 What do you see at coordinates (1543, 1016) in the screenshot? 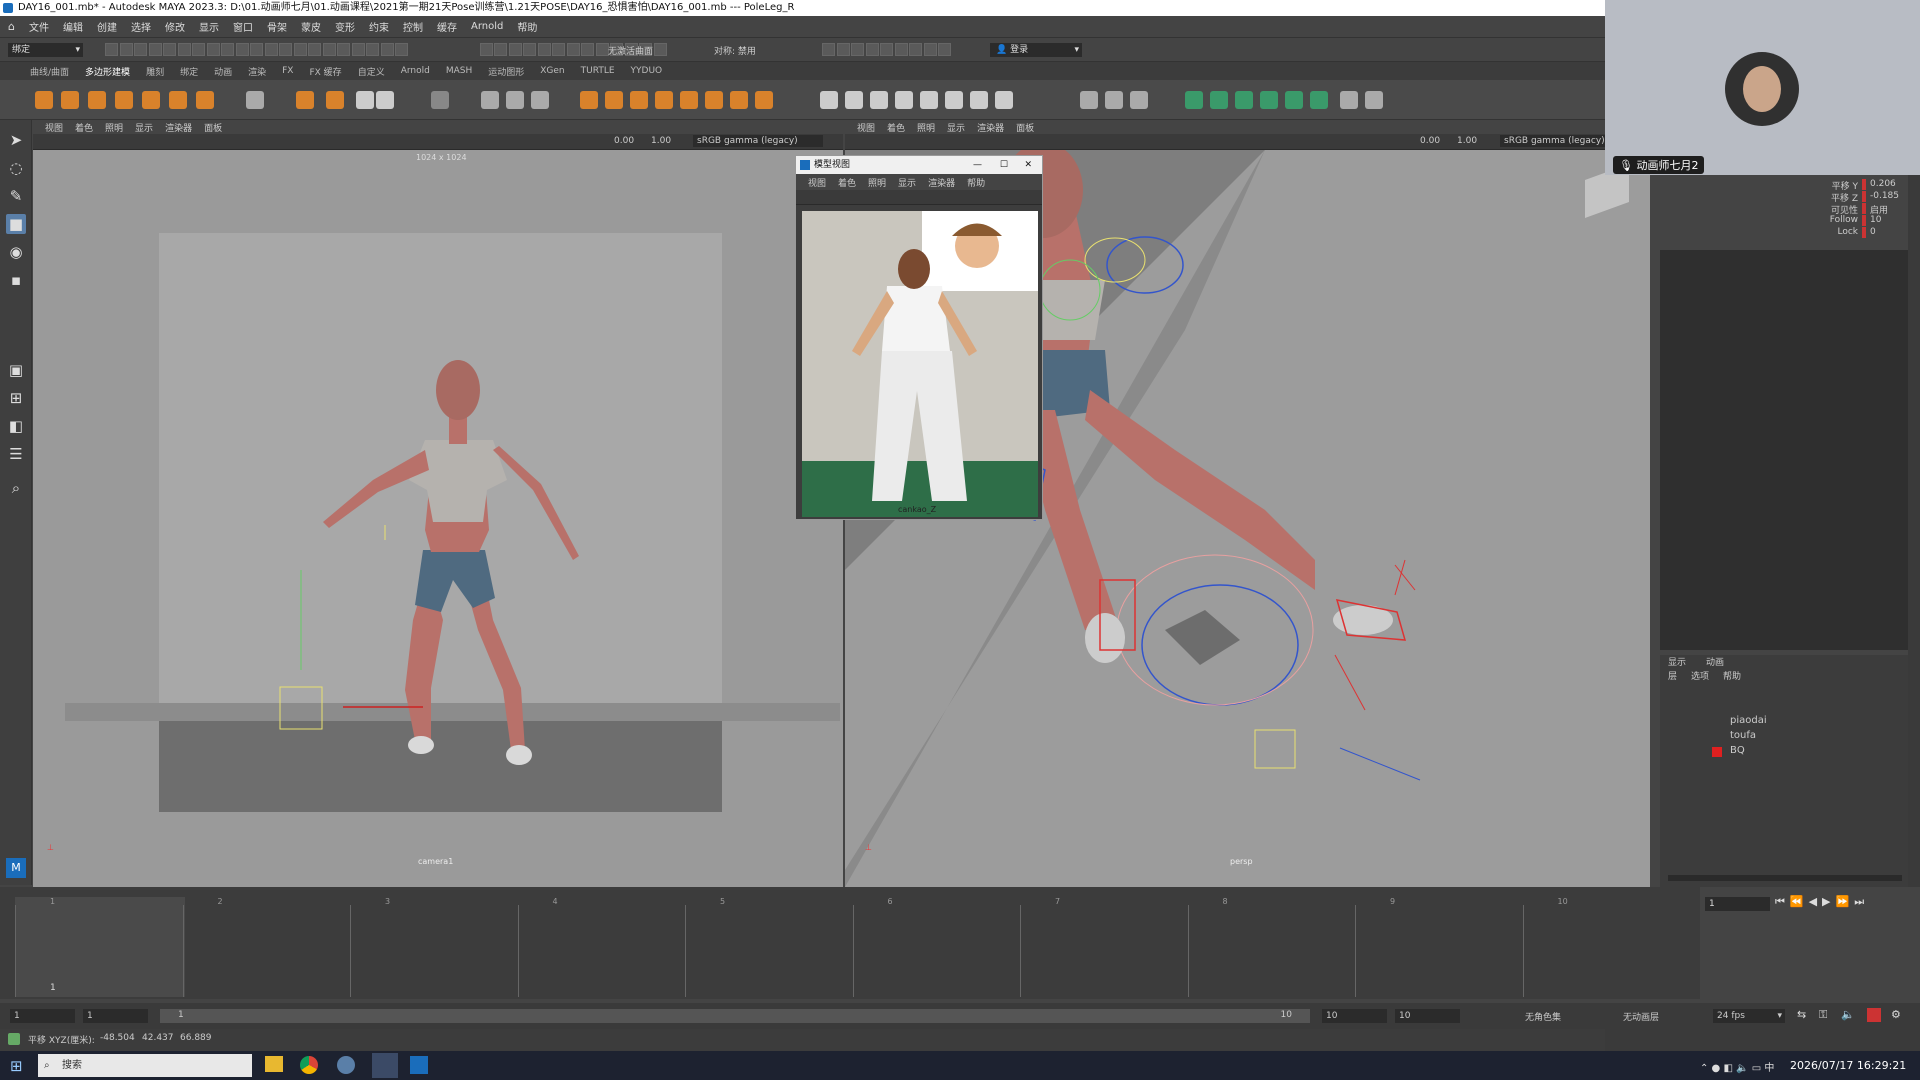
I see `character-set-dropdown: 无角色集` at bounding box center [1543, 1016].